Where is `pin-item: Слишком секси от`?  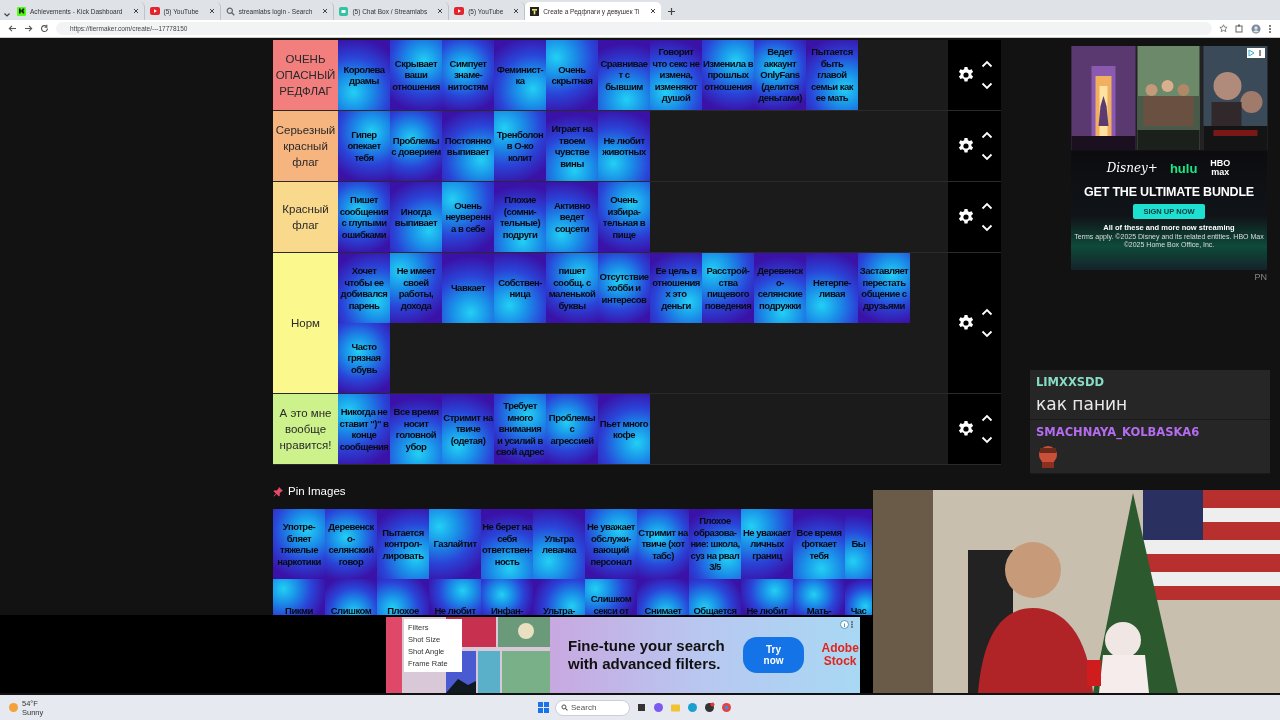 pin-item: Слишком секси от is located at coordinates (611, 598).